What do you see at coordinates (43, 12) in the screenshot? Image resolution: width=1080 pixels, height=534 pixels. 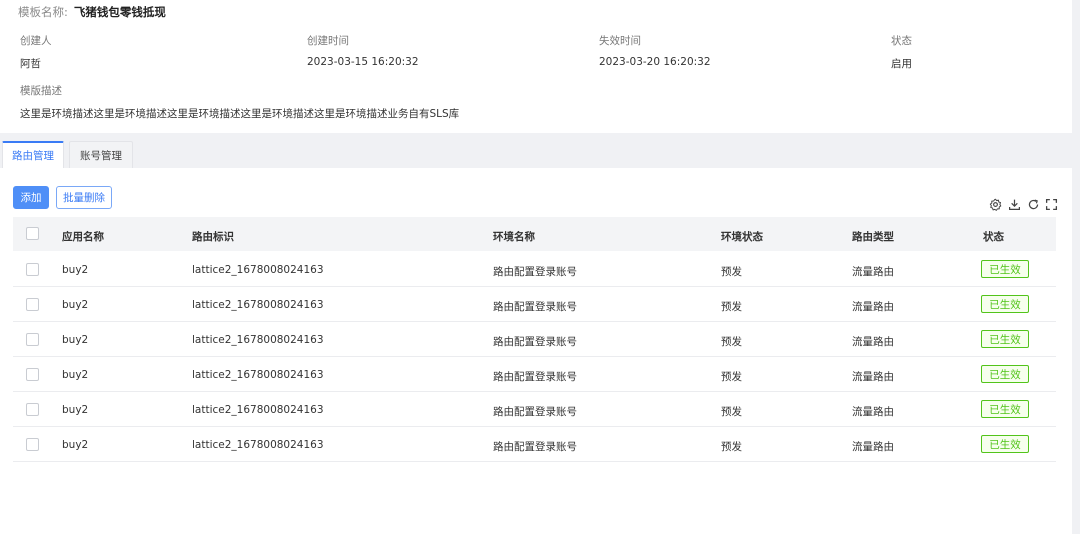 I see `template-name-label: 模板名称:` at bounding box center [43, 12].